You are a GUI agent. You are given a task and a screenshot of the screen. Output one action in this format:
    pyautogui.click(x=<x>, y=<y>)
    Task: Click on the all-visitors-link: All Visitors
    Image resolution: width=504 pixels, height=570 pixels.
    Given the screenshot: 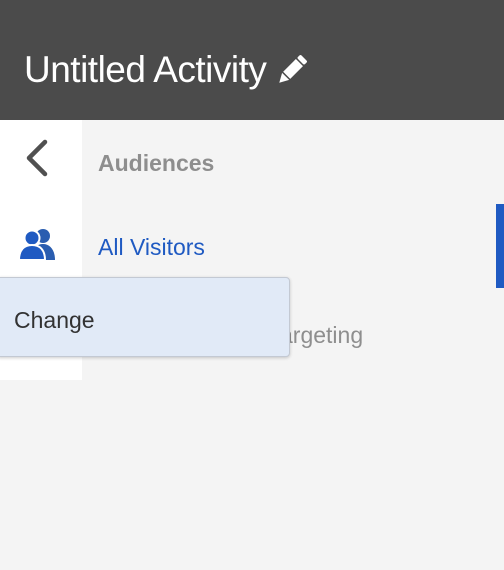 What is the action you would take?
    pyautogui.click(x=151, y=247)
    